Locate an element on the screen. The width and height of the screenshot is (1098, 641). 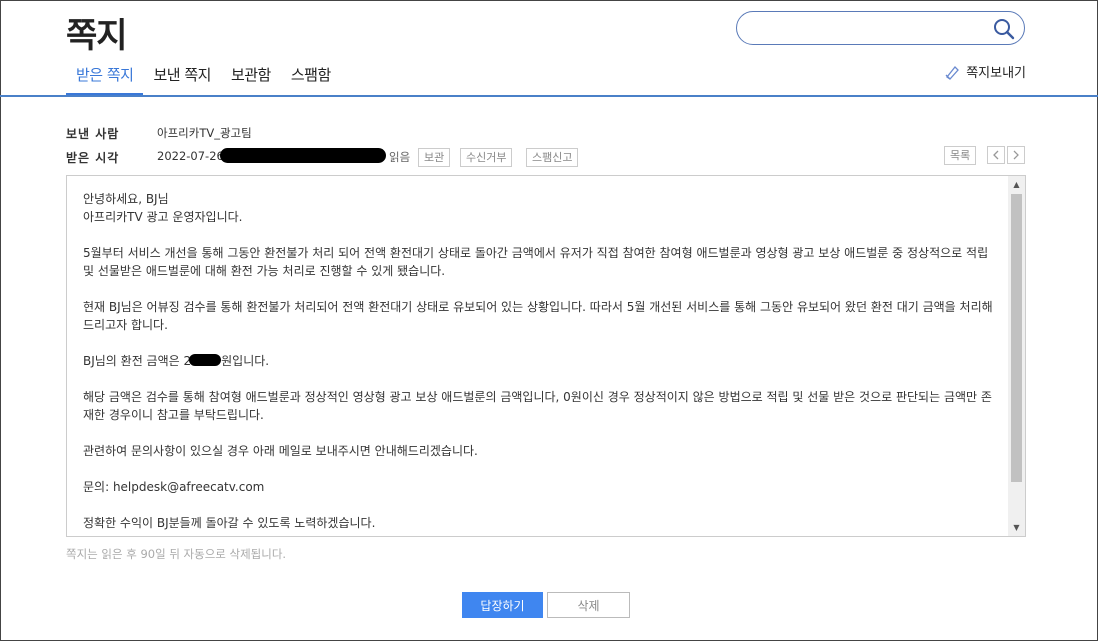
contact-email: 문의: helpdesk@afreecatv.com is located at coordinates (174, 487).